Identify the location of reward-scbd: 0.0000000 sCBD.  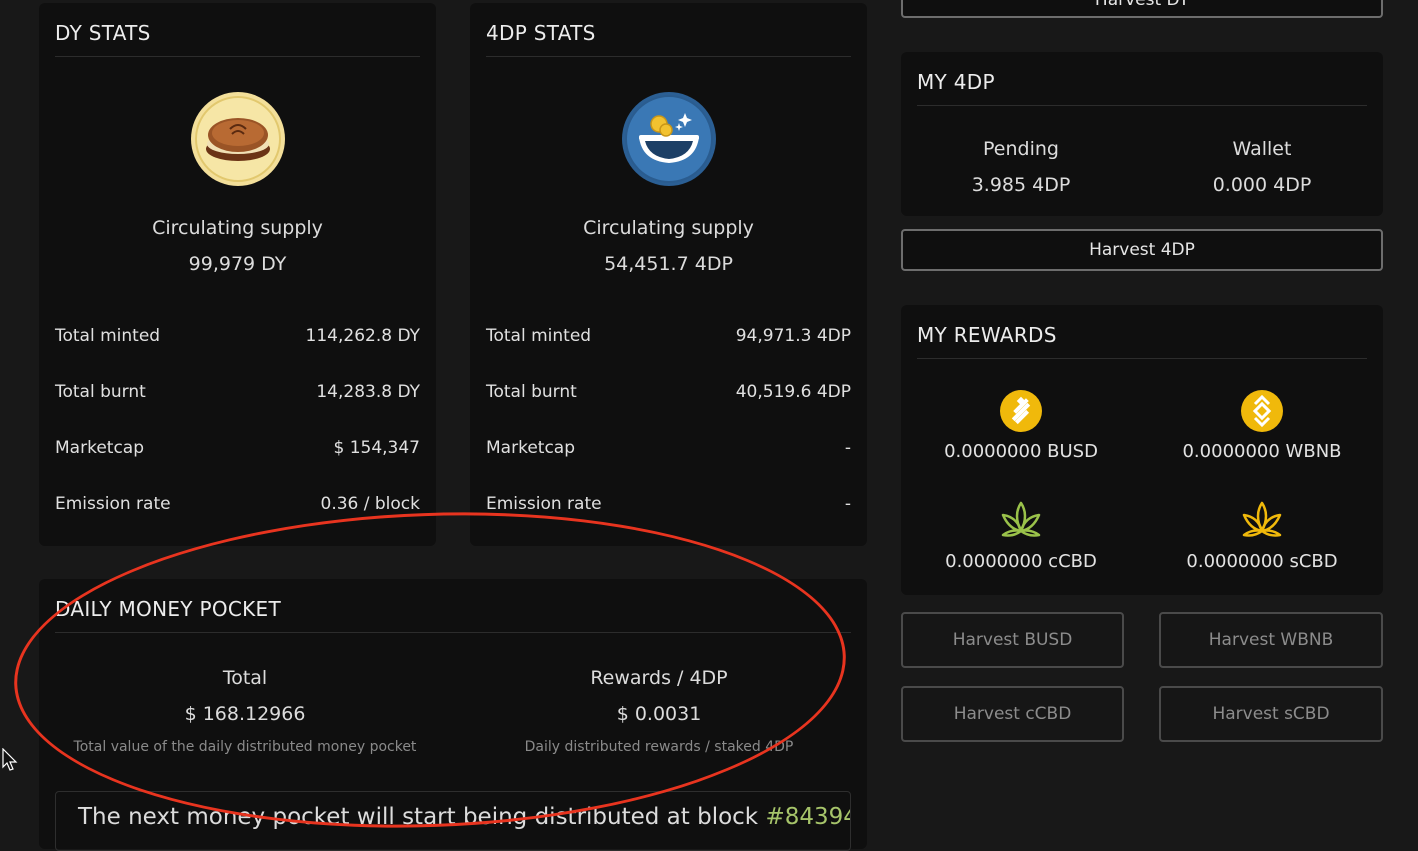
(1262, 535).